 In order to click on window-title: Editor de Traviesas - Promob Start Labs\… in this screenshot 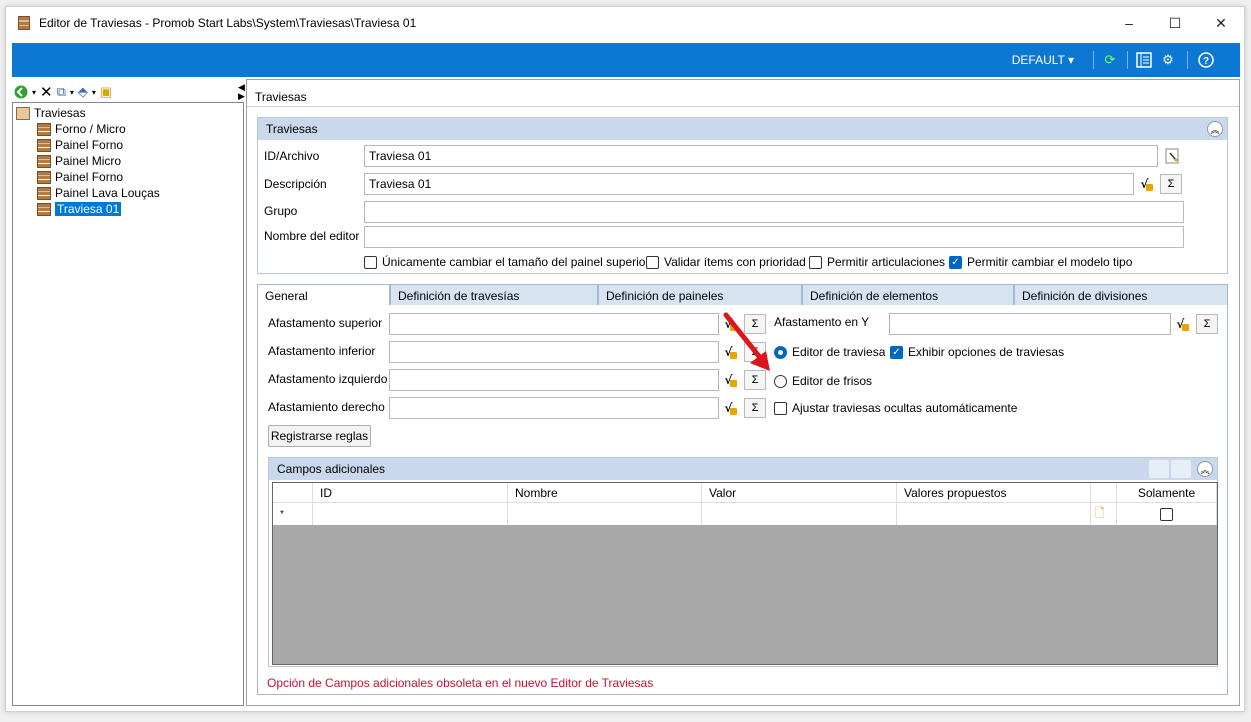, I will do `click(228, 23)`.